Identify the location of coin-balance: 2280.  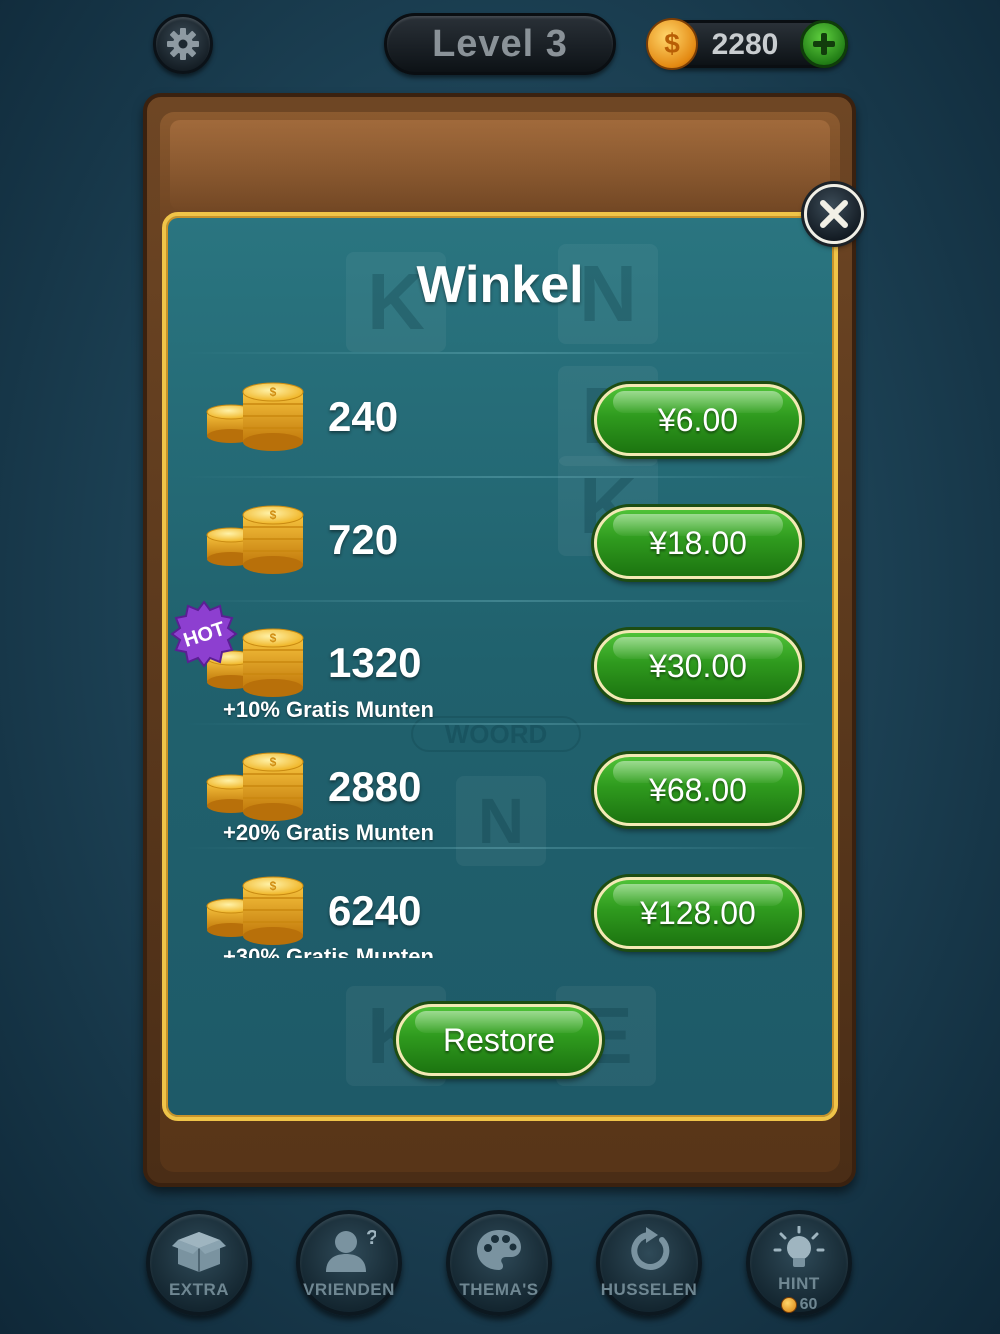
(745, 44).